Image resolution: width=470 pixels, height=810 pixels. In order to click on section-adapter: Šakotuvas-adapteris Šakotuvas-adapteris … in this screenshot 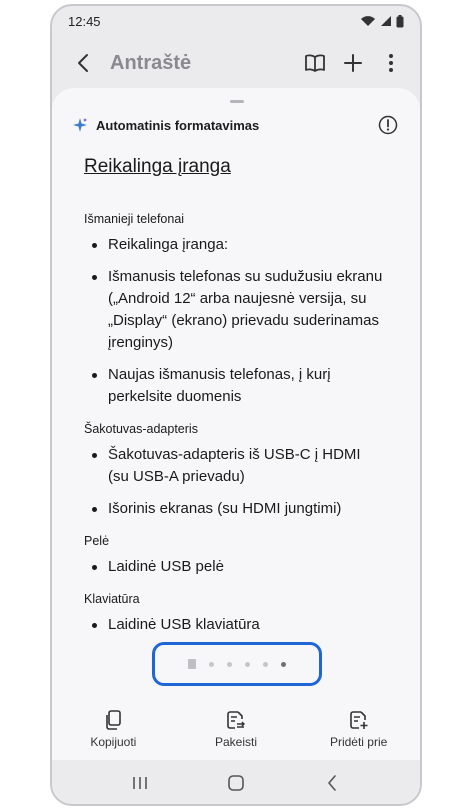, I will do `click(234, 471)`.